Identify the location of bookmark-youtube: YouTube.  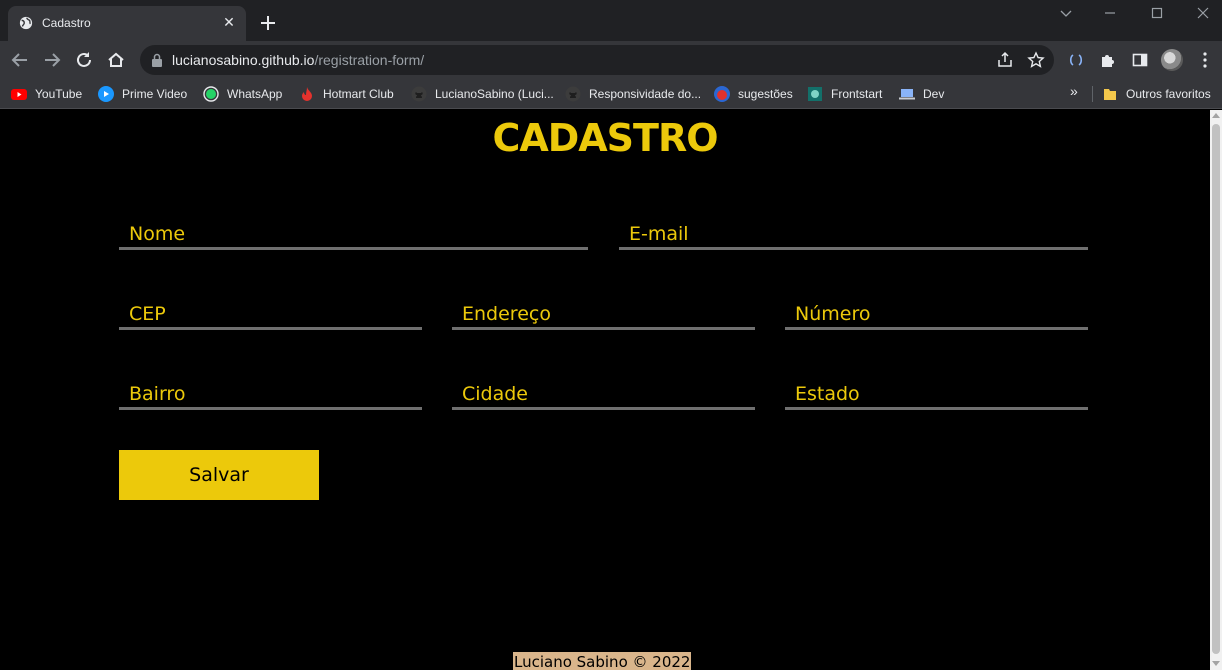
(46, 94).